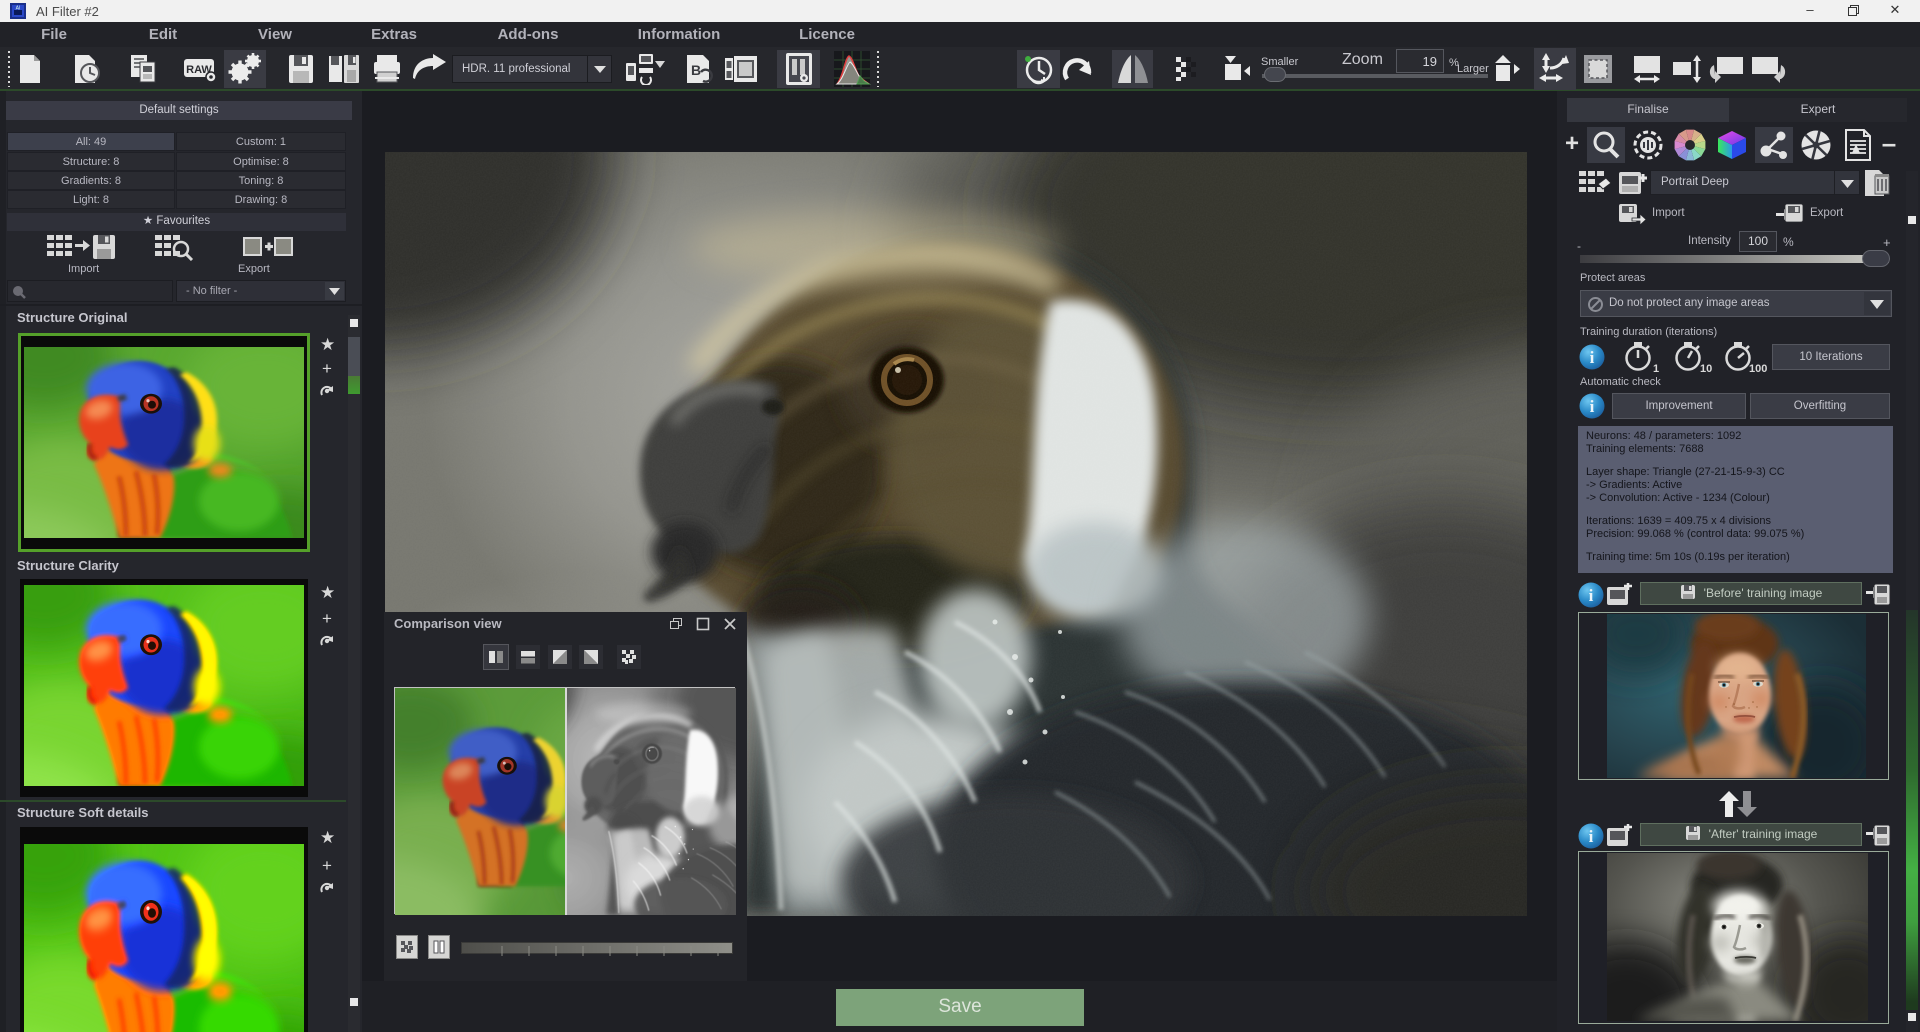  Describe the element at coordinates (18, 9) in the screenshot. I see `svg-text: AI` at that location.